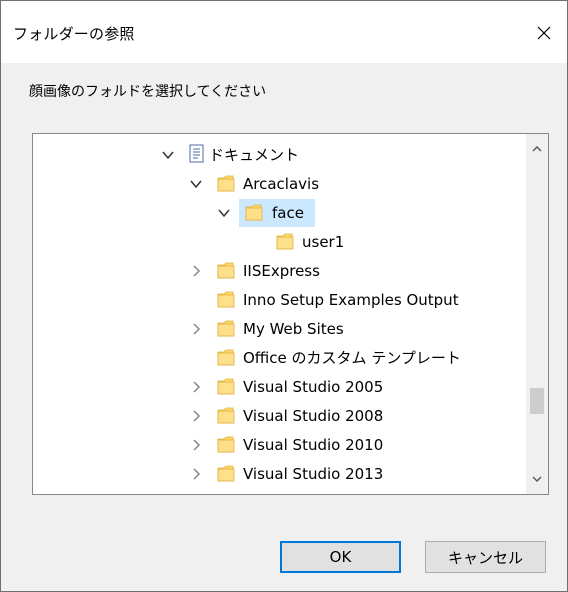 This screenshot has height=592, width=568. I want to click on tree-item-vs2013: Visual Studio 2013, so click(279, 474).